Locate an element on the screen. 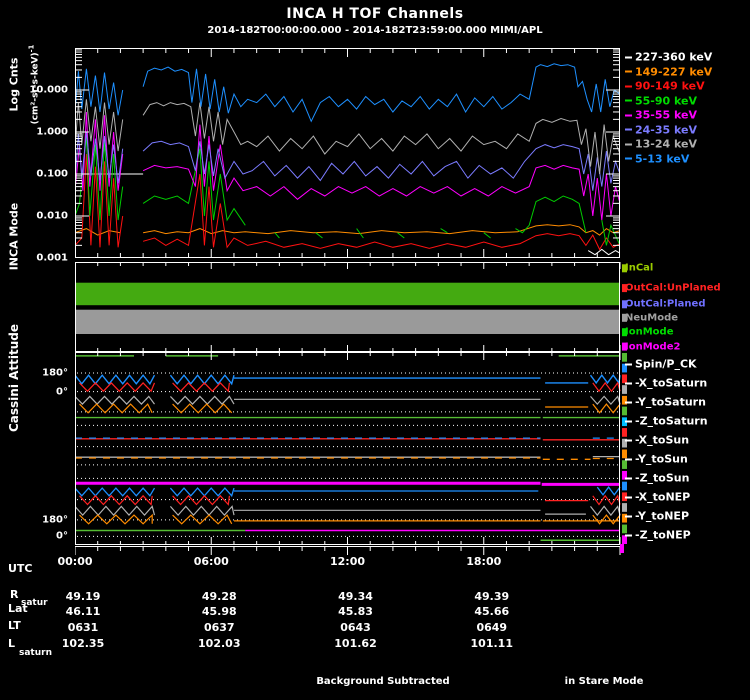  ytick-1.000: 1.000 is located at coordinates (52, 132).